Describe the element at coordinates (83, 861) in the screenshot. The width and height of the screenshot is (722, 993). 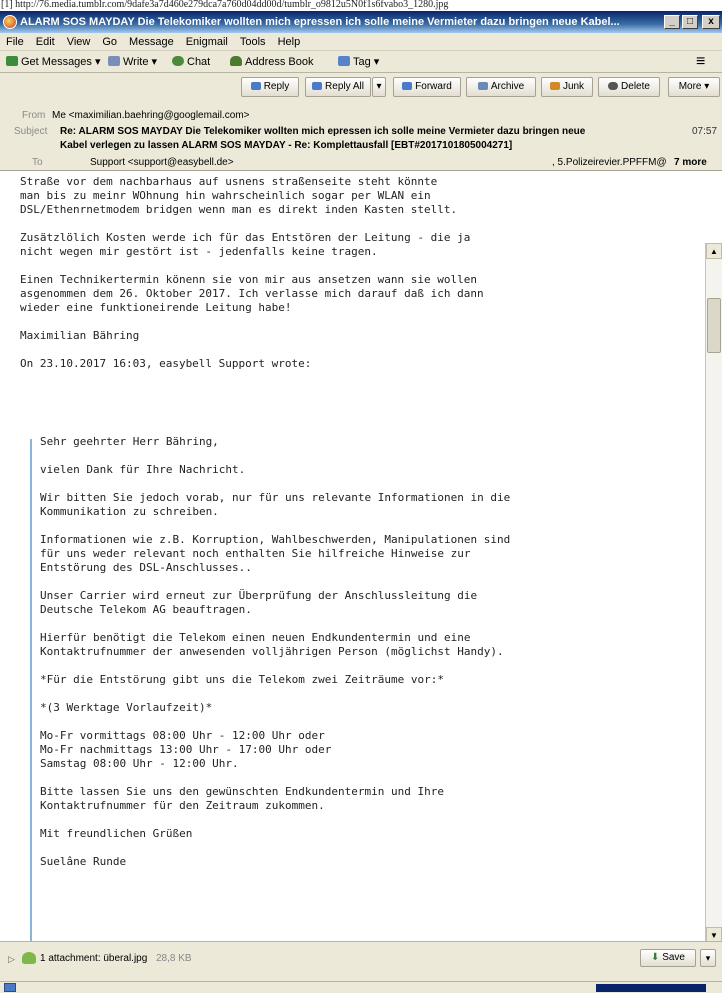
I see `quote-line: Suelâne Runde` at that location.